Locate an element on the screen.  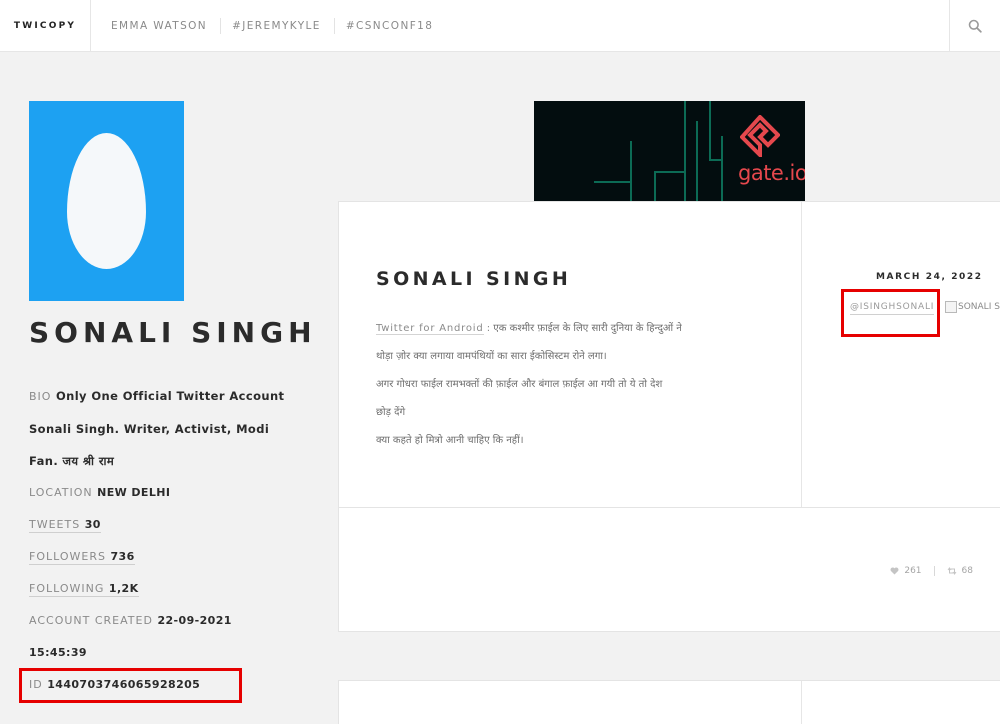
tweet-text-line-4: छोड़ देंगे is located at coordinates (391, 412).